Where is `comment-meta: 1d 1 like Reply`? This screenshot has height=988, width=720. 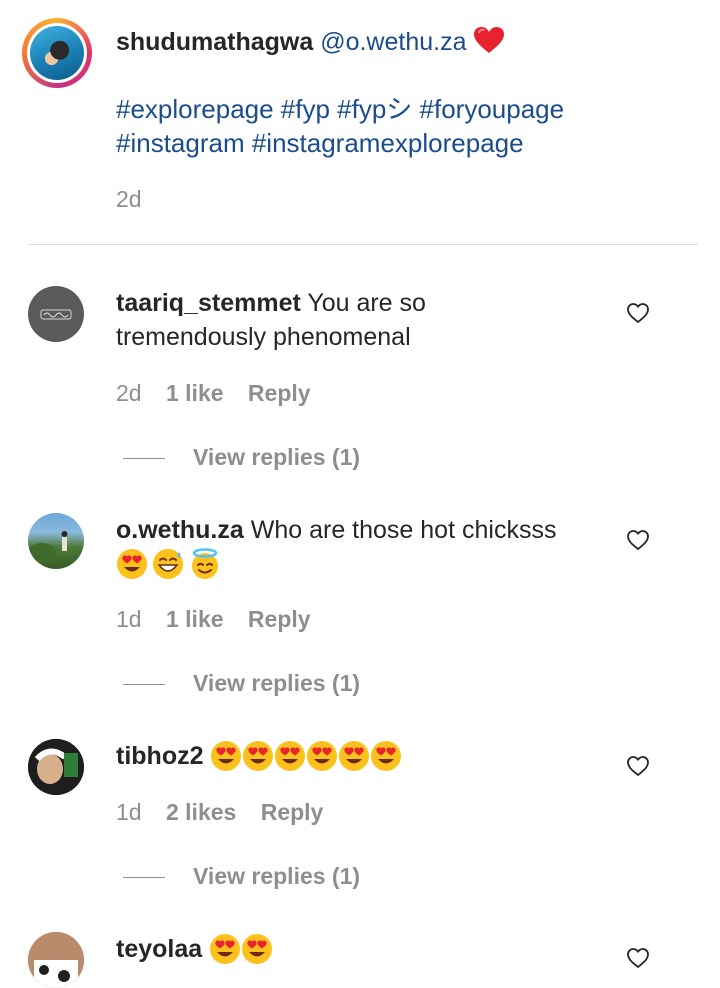 comment-meta: 1d 1 like Reply is located at coordinates (213, 619).